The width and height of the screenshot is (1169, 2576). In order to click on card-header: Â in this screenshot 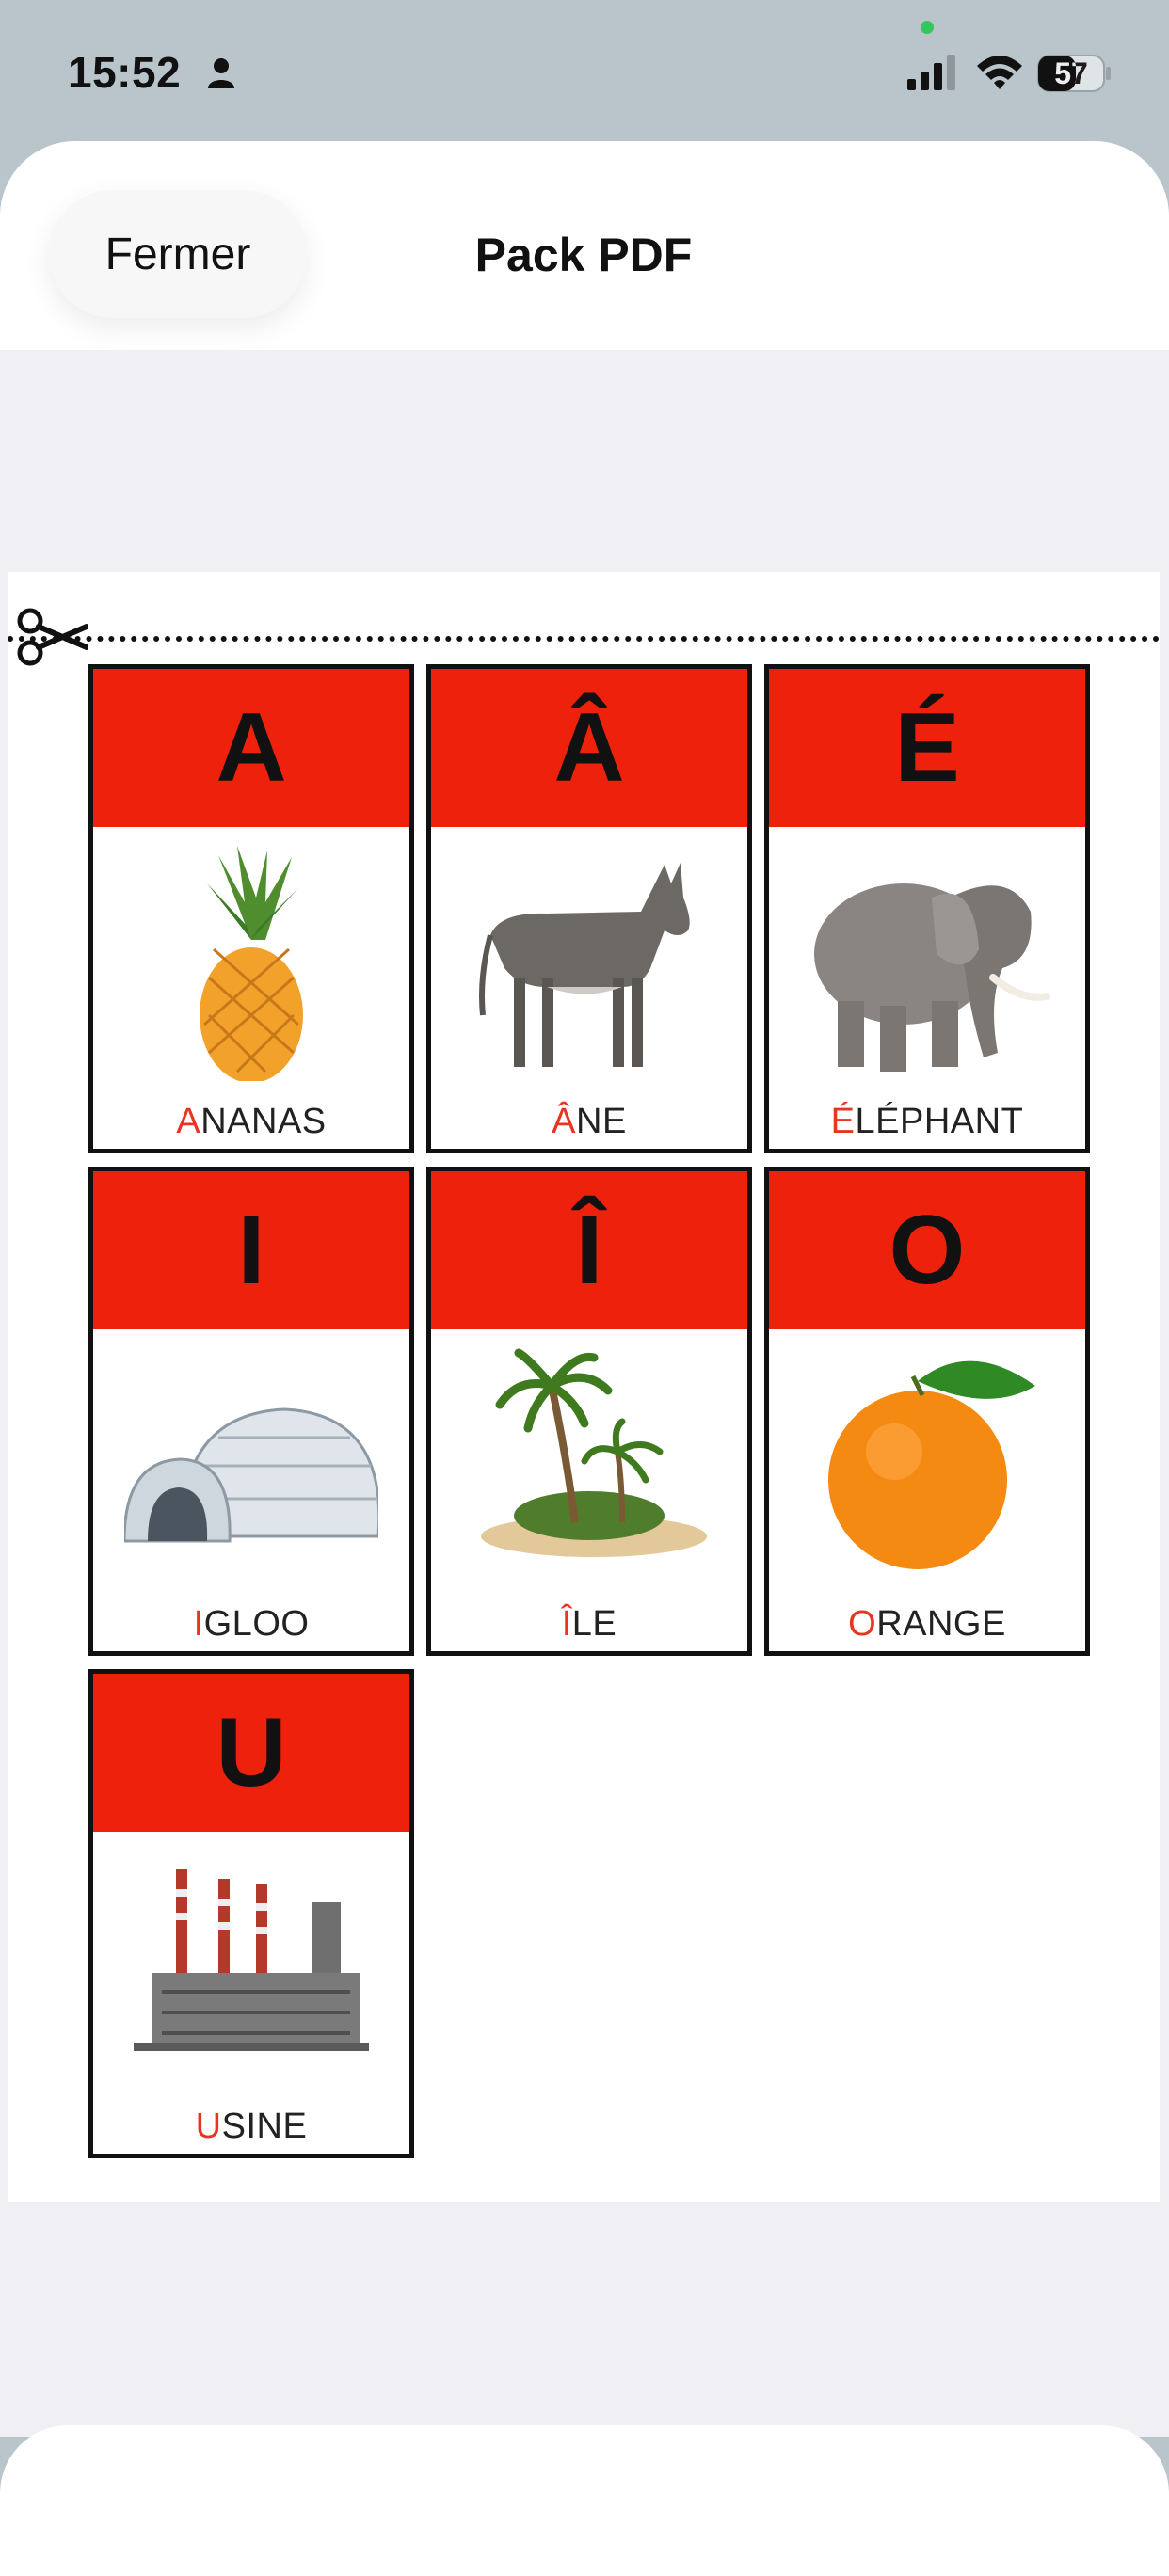, I will do `click(589, 748)`.